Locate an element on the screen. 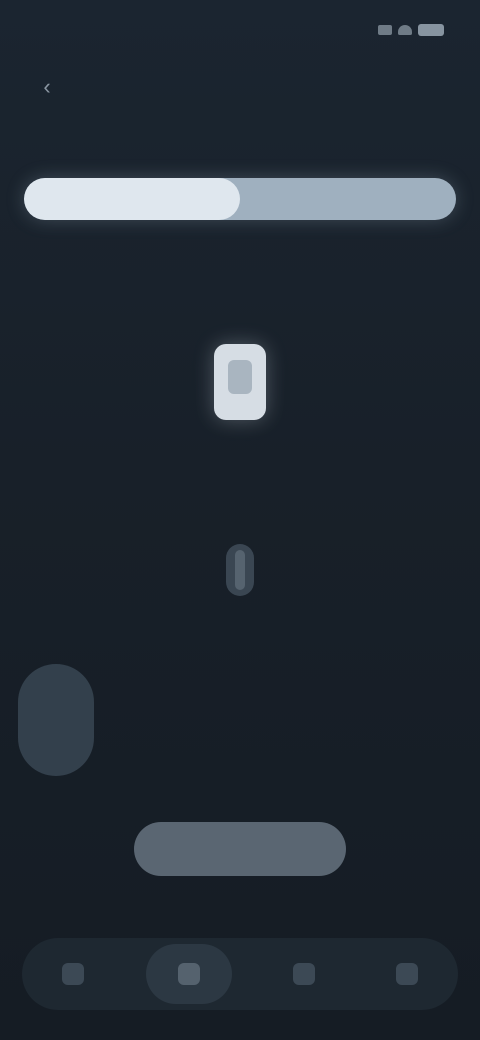 The image size is (480, 1040). hero-section is located at coordinates (240, 400).